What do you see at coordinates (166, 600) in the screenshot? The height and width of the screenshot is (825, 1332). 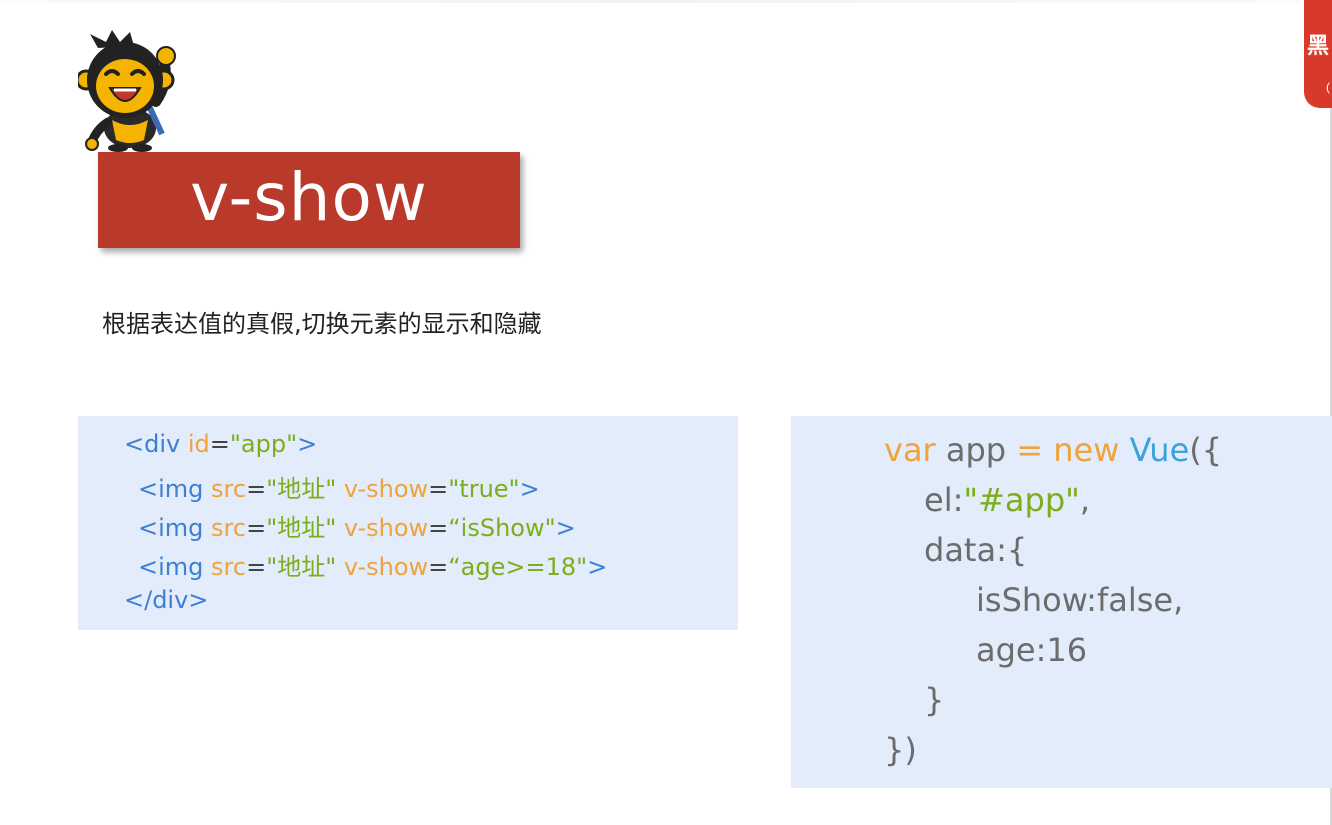 I see `code-line-5: </div>` at bounding box center [166, 600].